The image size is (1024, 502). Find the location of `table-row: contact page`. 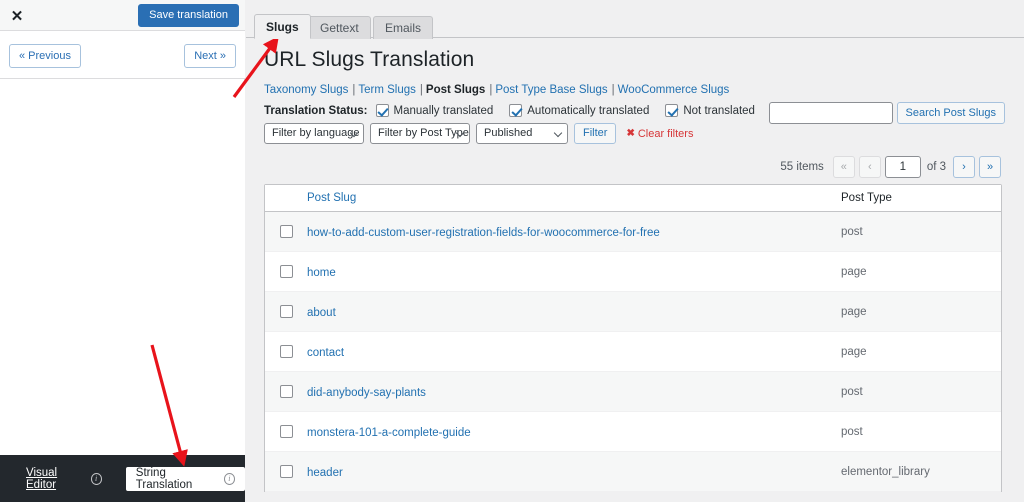

table-row: contact page is located at coordinates (633, 352).